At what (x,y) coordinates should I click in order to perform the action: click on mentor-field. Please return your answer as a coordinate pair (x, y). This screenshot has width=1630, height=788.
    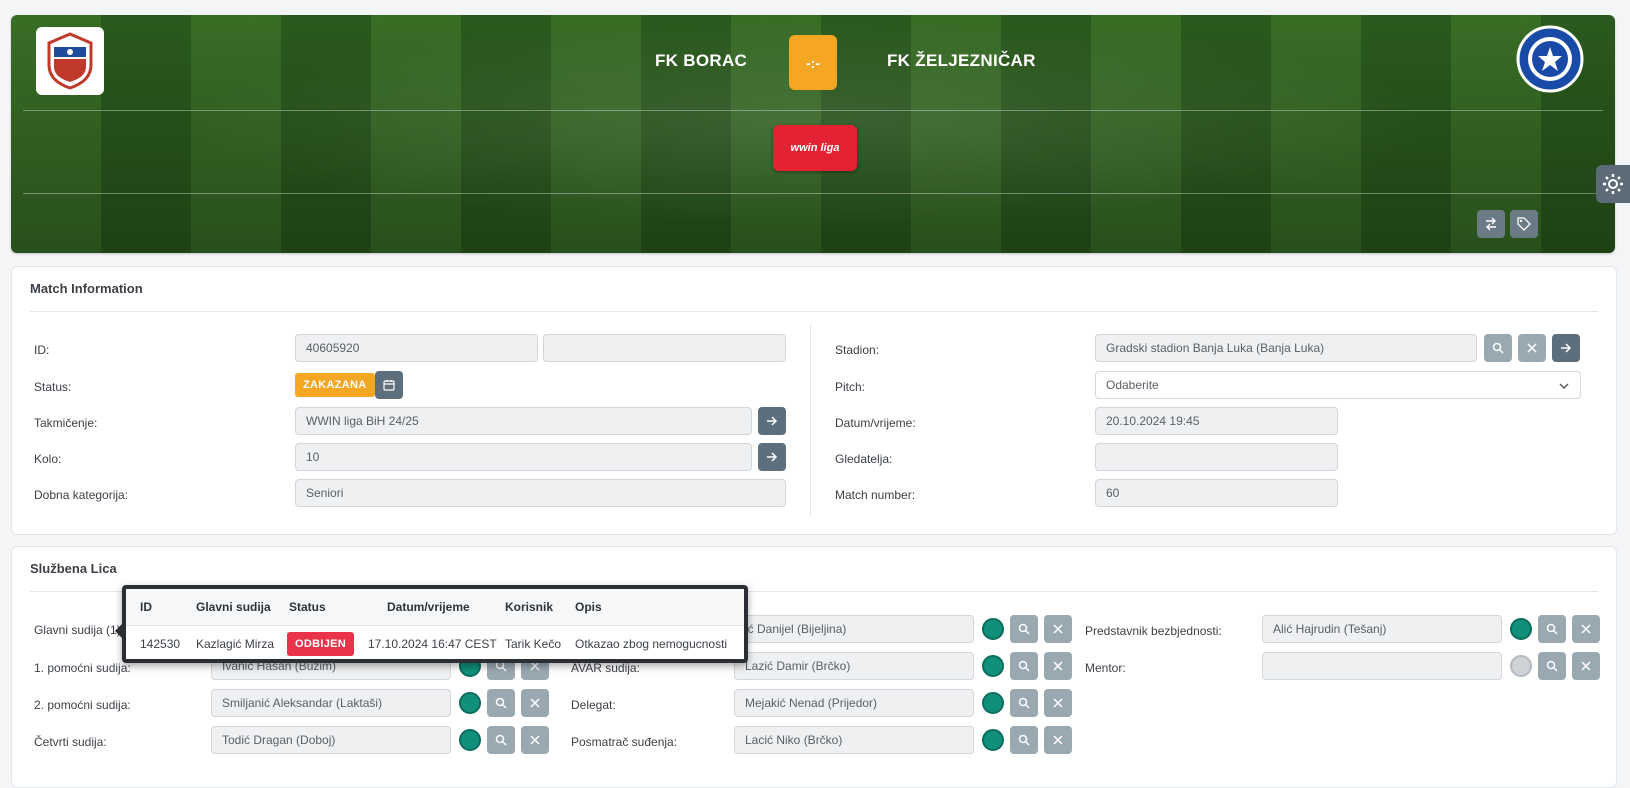
    Looking at the image, I should click on (1382, 666).